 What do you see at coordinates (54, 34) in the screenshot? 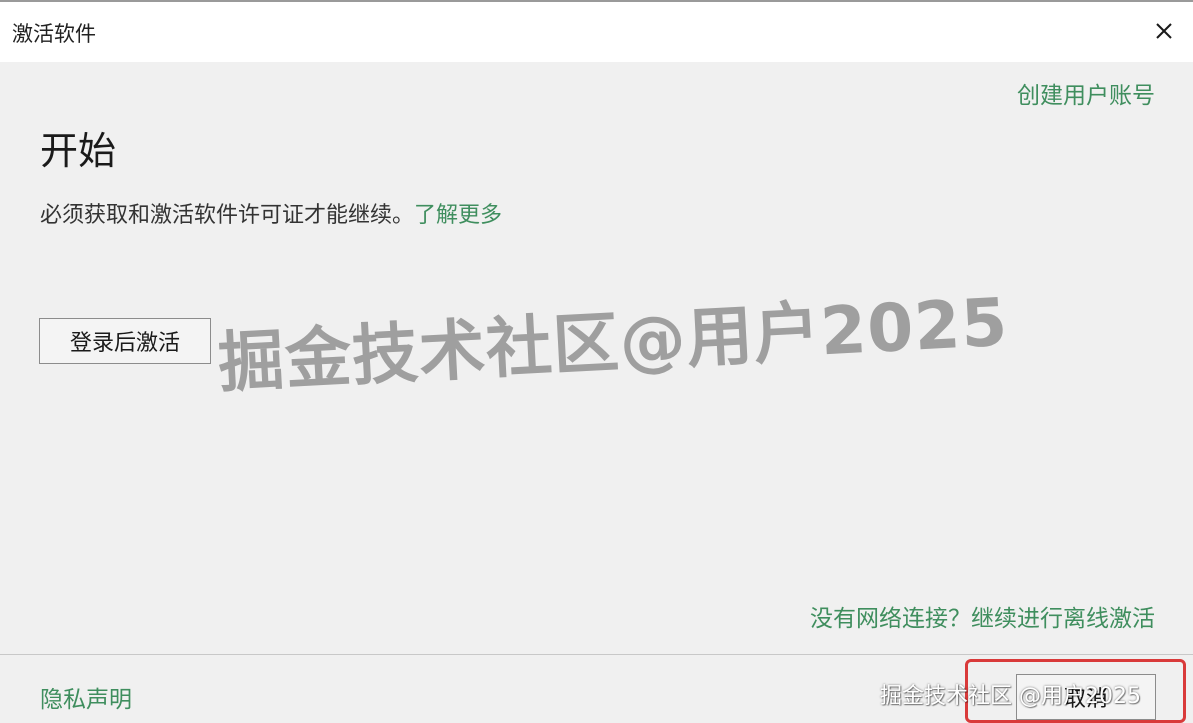
I see `window-title: 激活软件` at bounding box center [54, 34].